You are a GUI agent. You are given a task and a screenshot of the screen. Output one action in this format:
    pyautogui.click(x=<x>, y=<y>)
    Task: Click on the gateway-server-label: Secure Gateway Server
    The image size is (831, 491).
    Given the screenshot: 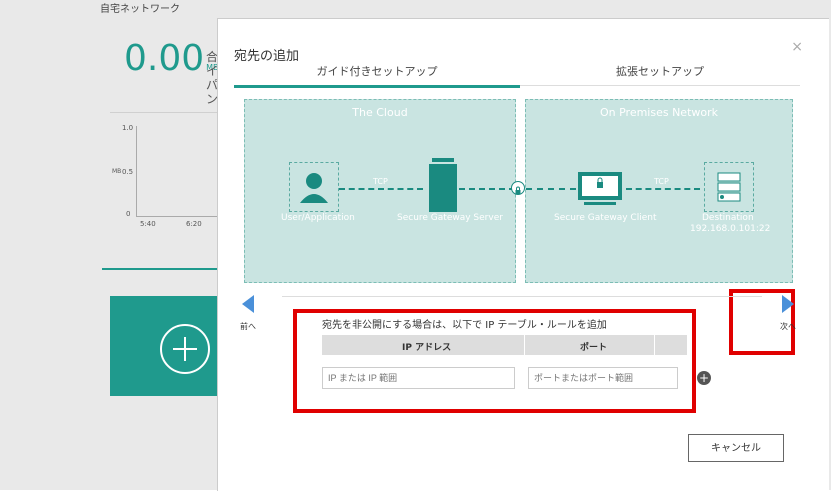 What is the action you would take?
    pyautogui.click(x=450, y=218)
    